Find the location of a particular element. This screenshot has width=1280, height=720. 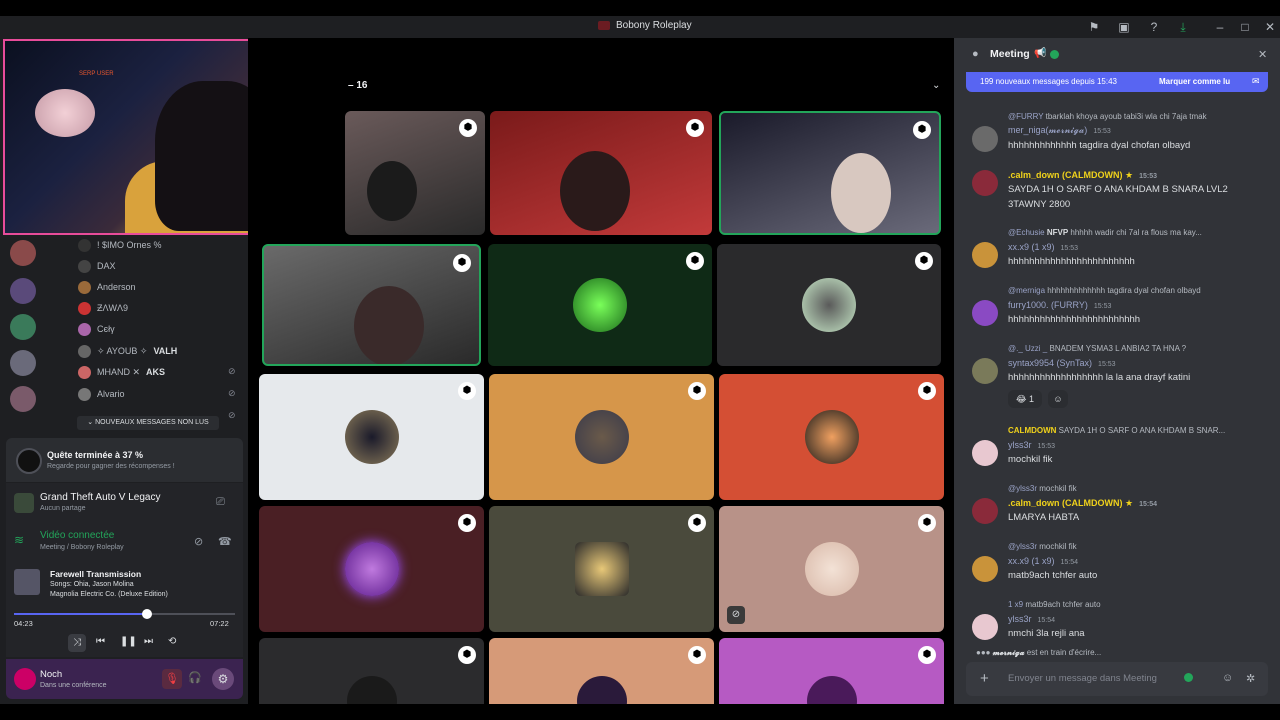

member-item: ✧ AYOUB ✧ VALH is located at coordinates (127, 351).